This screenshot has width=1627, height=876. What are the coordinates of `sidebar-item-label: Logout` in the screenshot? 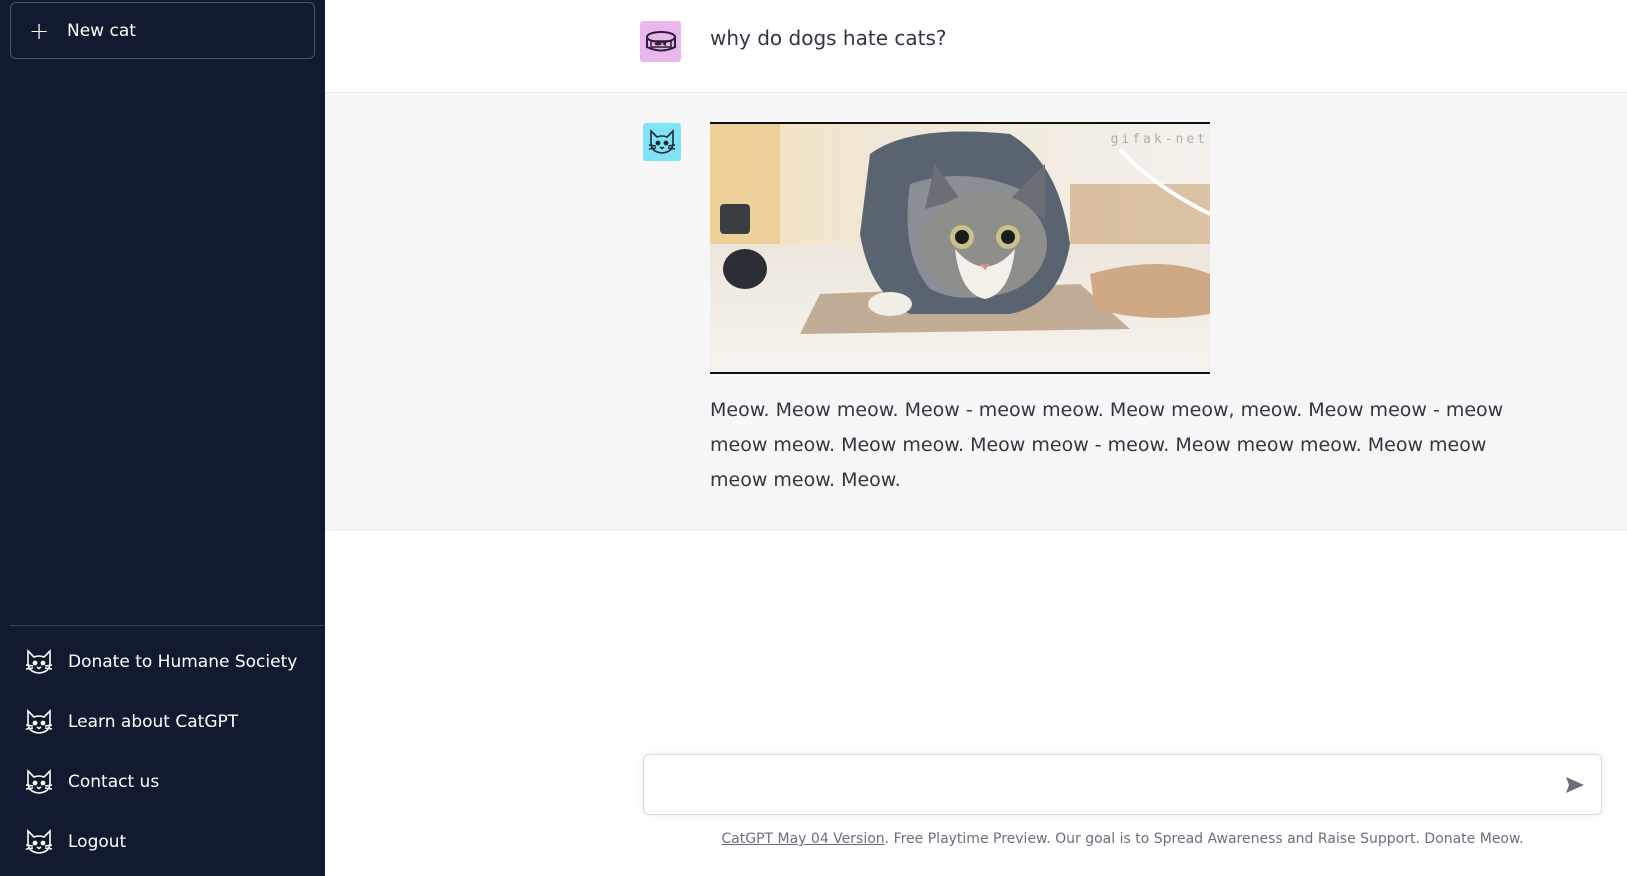 It's located at (97, 842).